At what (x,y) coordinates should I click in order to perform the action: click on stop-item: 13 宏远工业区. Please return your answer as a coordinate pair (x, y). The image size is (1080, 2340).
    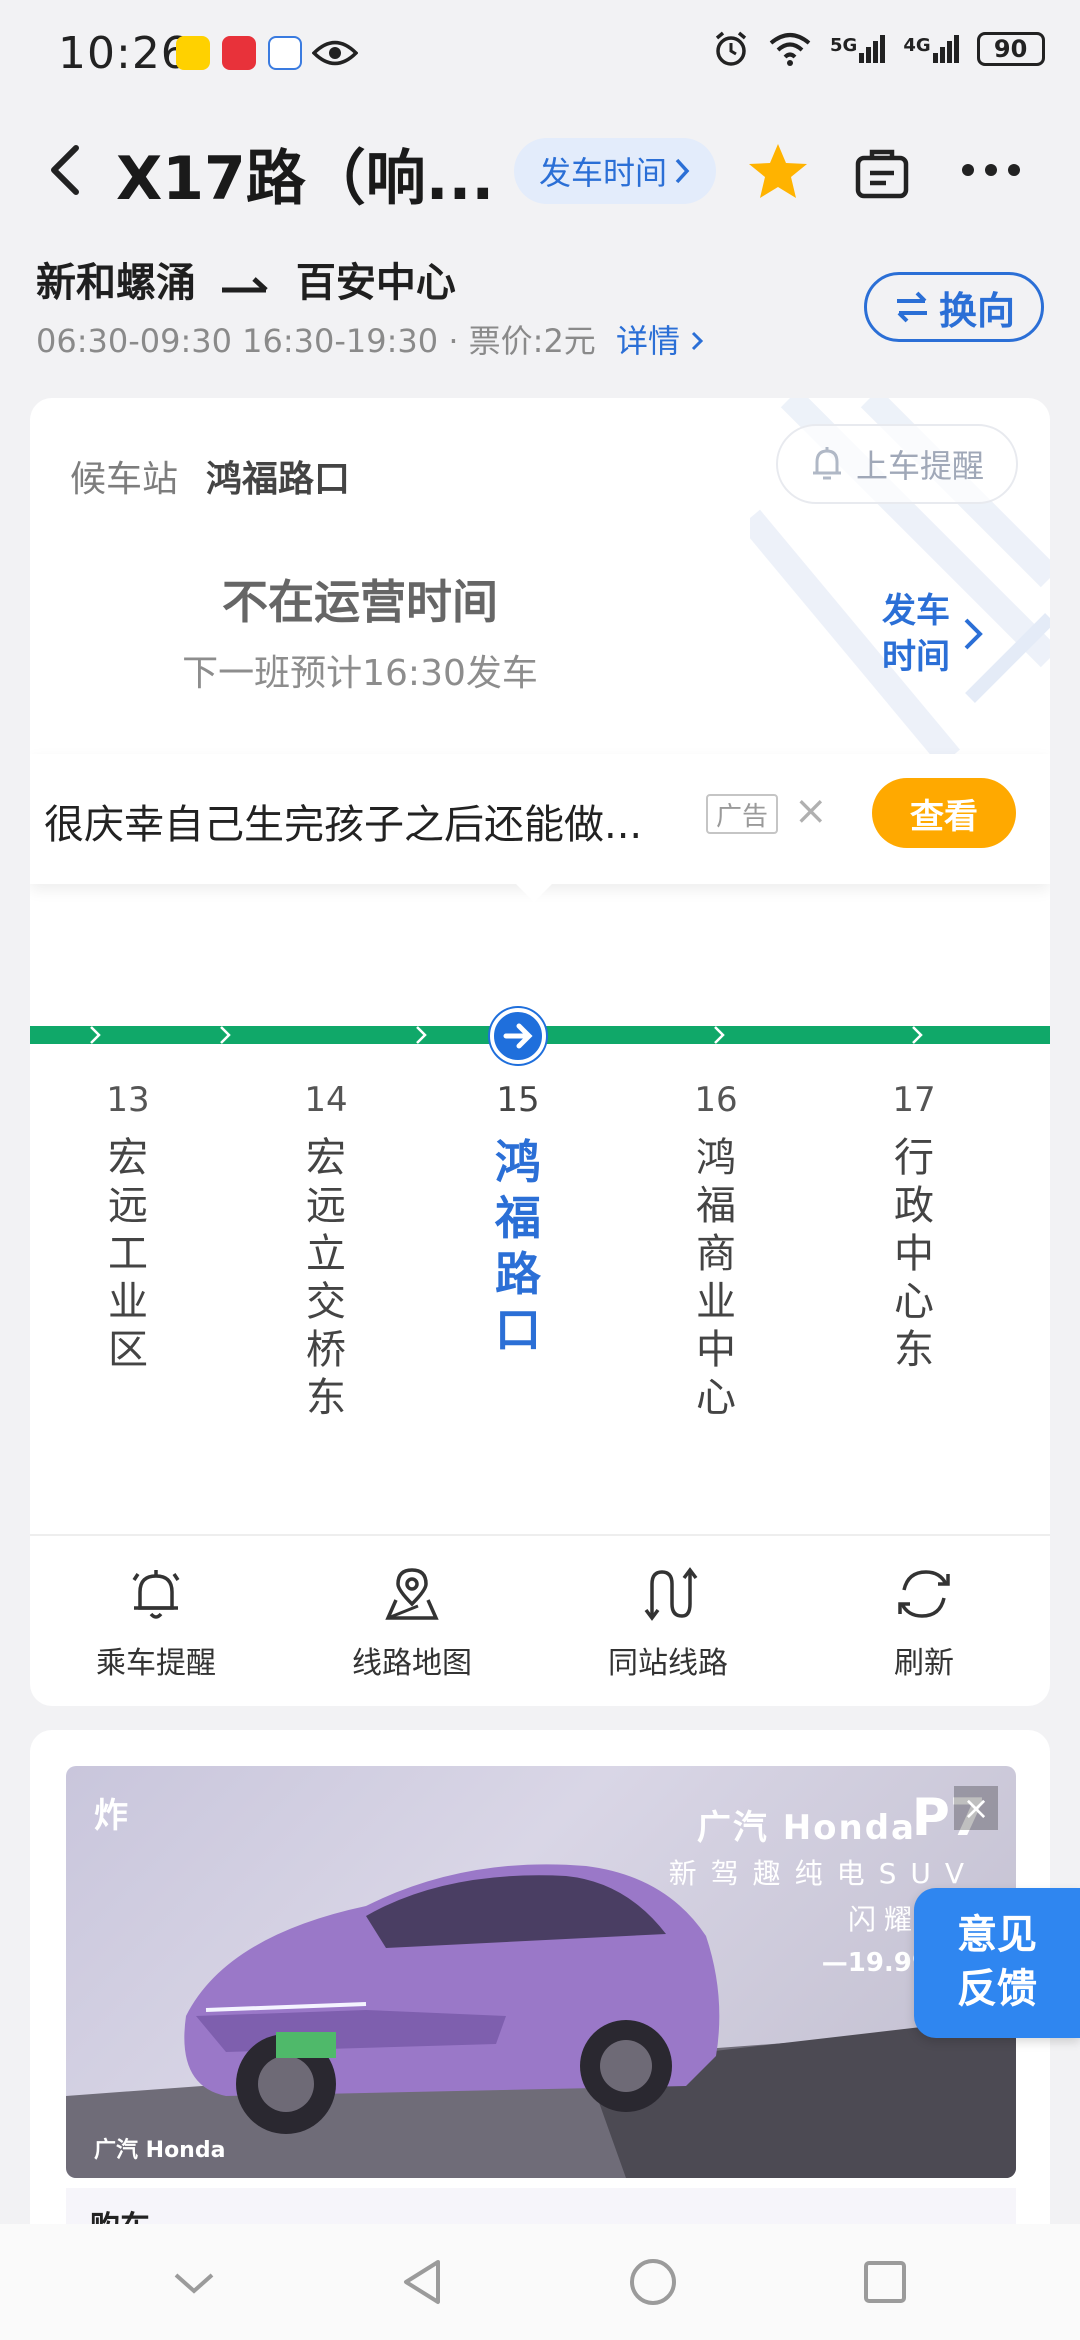
    Looking at the image, I should click on (128, 1227).